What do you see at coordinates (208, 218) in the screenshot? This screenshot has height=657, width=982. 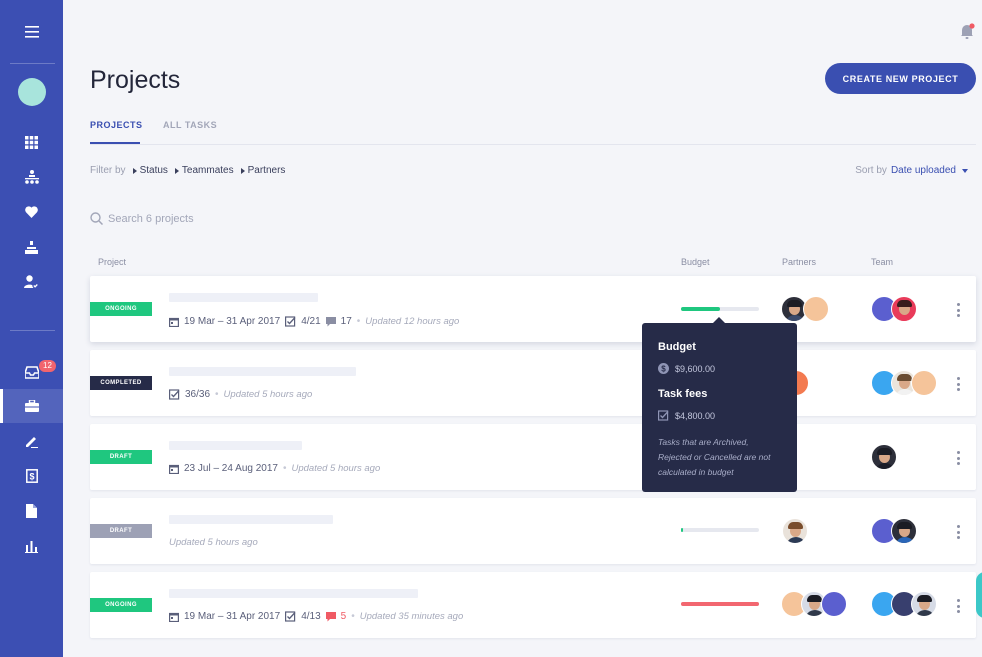 I see `search-input` at bounding box center [208, 218].